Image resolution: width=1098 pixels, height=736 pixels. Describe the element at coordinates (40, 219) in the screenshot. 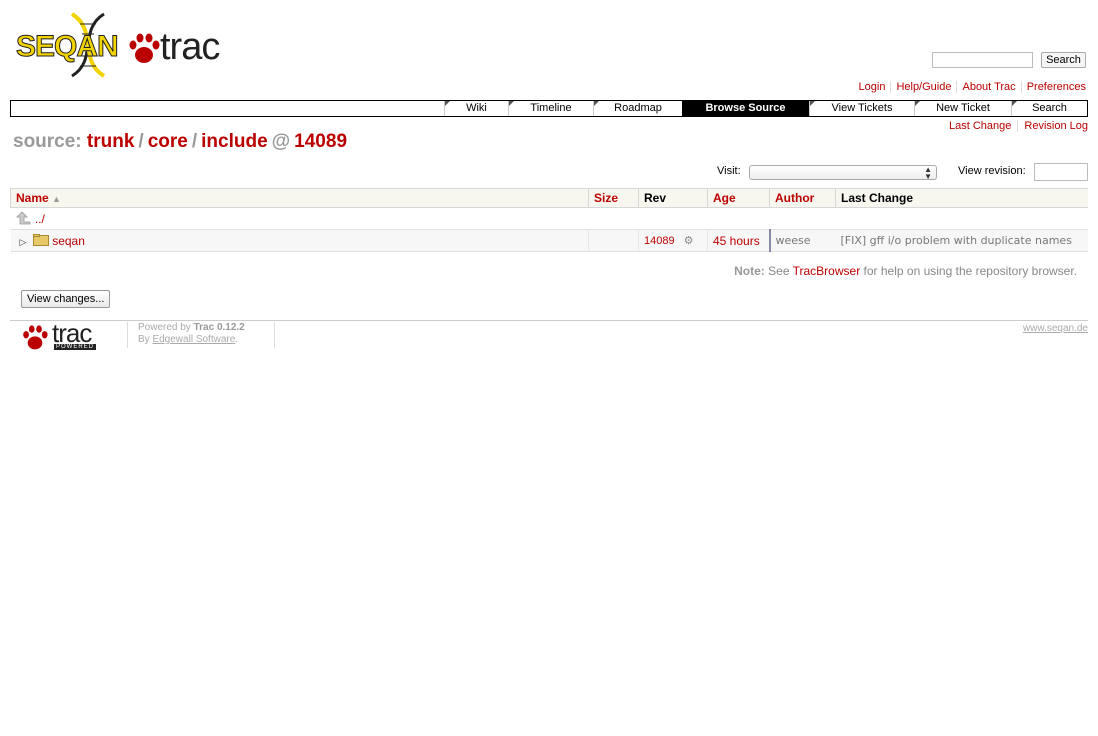

I see `parent-directory-link: ../` at that location.